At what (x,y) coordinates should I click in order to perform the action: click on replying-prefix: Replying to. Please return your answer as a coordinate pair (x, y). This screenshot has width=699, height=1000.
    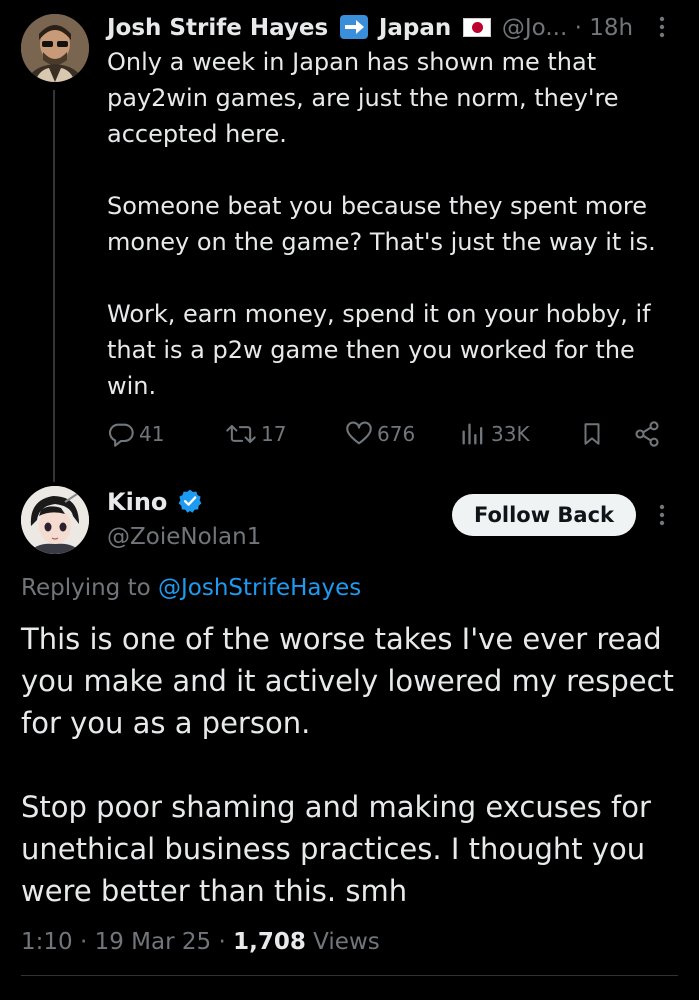
    Looking at the image, I should click on (86, 588).